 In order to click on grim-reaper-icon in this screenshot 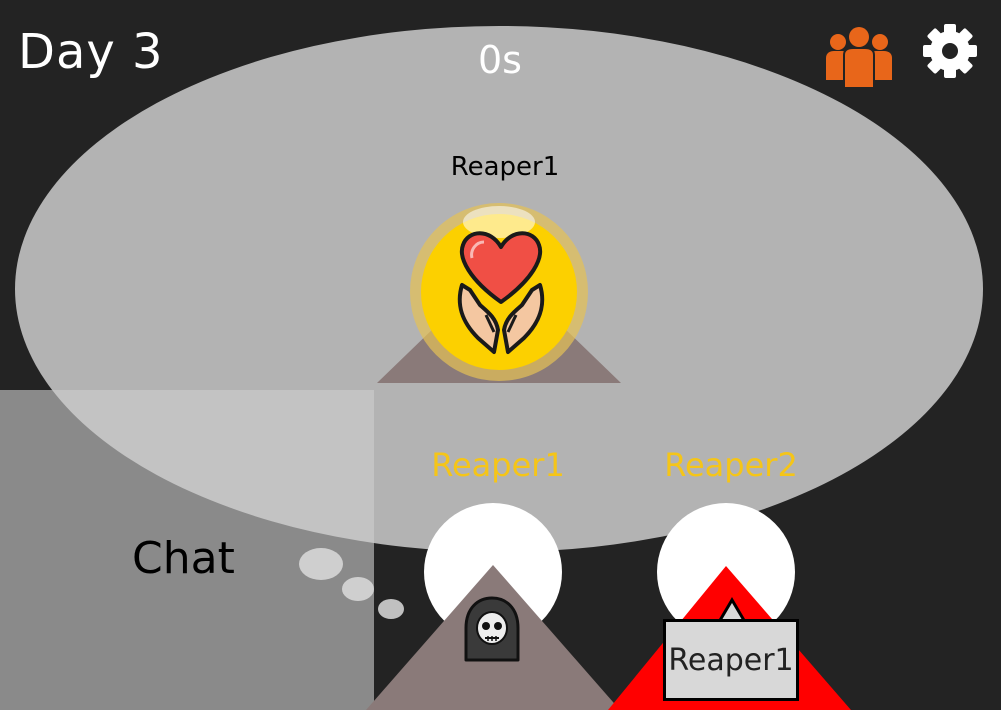, I will do `click(492, 629)`.